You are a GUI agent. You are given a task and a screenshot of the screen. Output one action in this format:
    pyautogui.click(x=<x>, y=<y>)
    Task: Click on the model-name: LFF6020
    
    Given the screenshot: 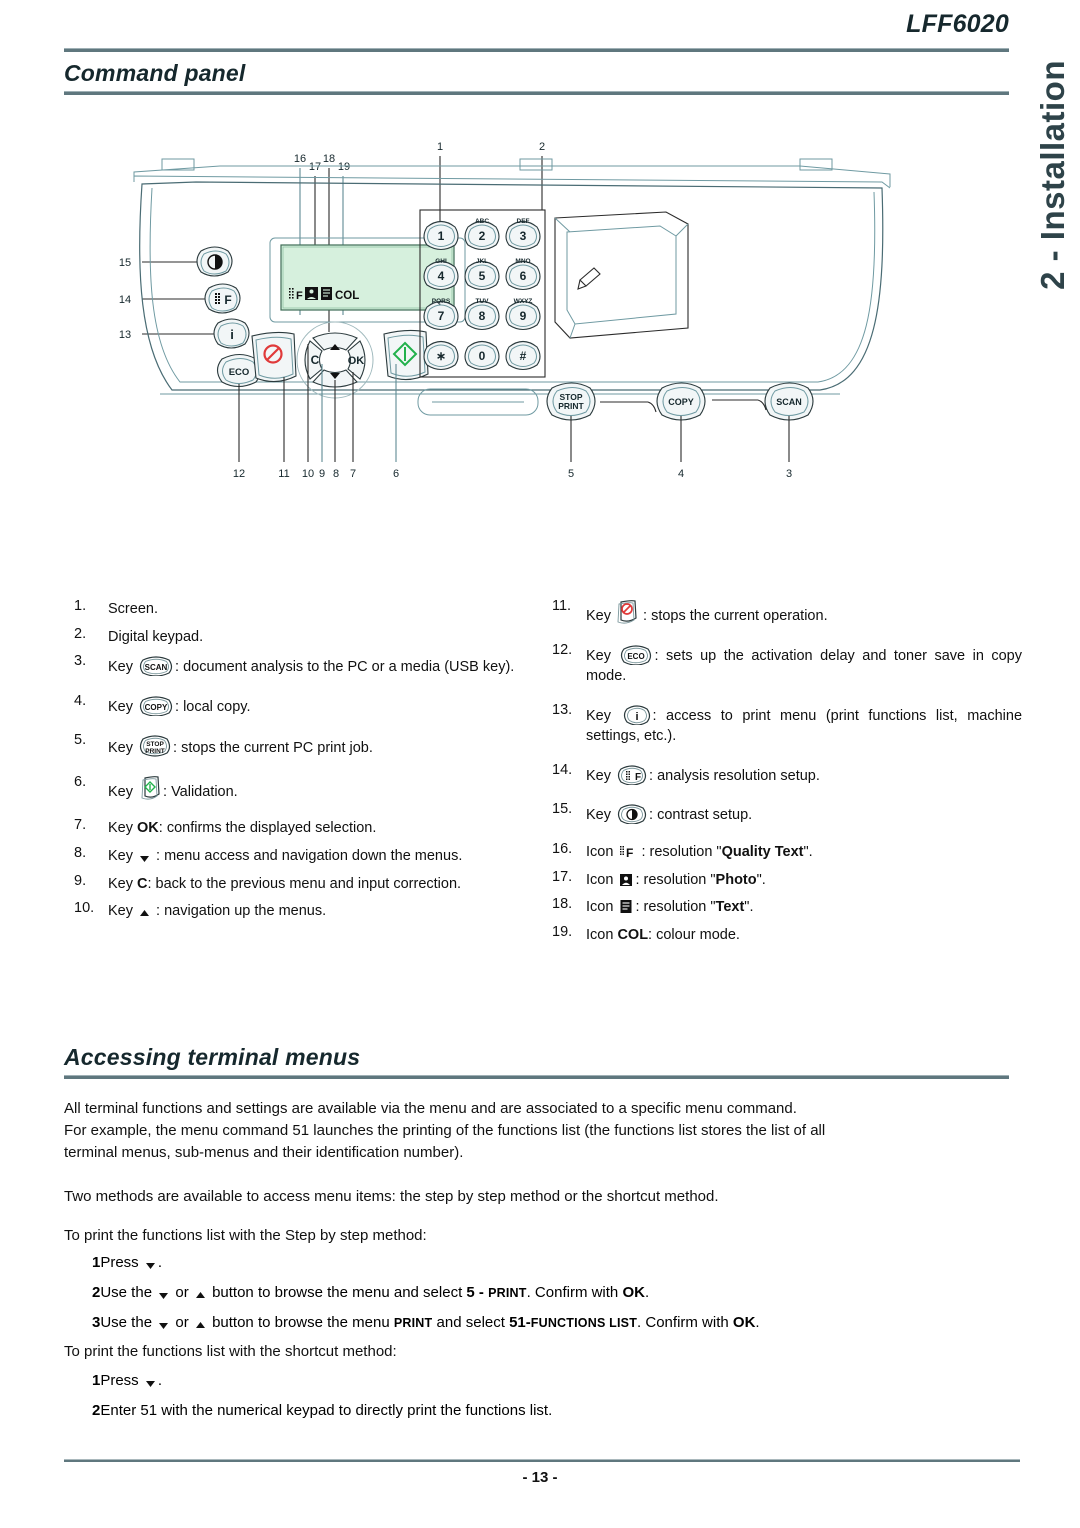 What is the action you would take?
    pyautogui.click(x=957, y=24)
    